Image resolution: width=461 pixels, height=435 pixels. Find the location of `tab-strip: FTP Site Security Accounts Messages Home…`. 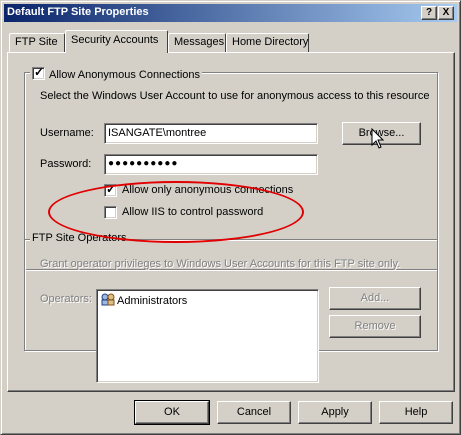

tab-strip: FTP Site Security Accounts Messages Home… is located at coordinates (232, 41).